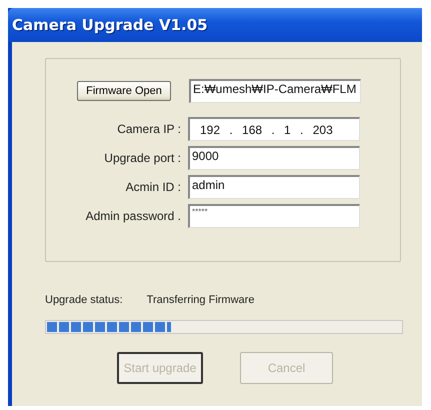 This screenshot has width=431, height=410. What do you see at coordinates (274, 187) in the screenshot?
I see `input-field: admin` at bounding box center [274, 187].